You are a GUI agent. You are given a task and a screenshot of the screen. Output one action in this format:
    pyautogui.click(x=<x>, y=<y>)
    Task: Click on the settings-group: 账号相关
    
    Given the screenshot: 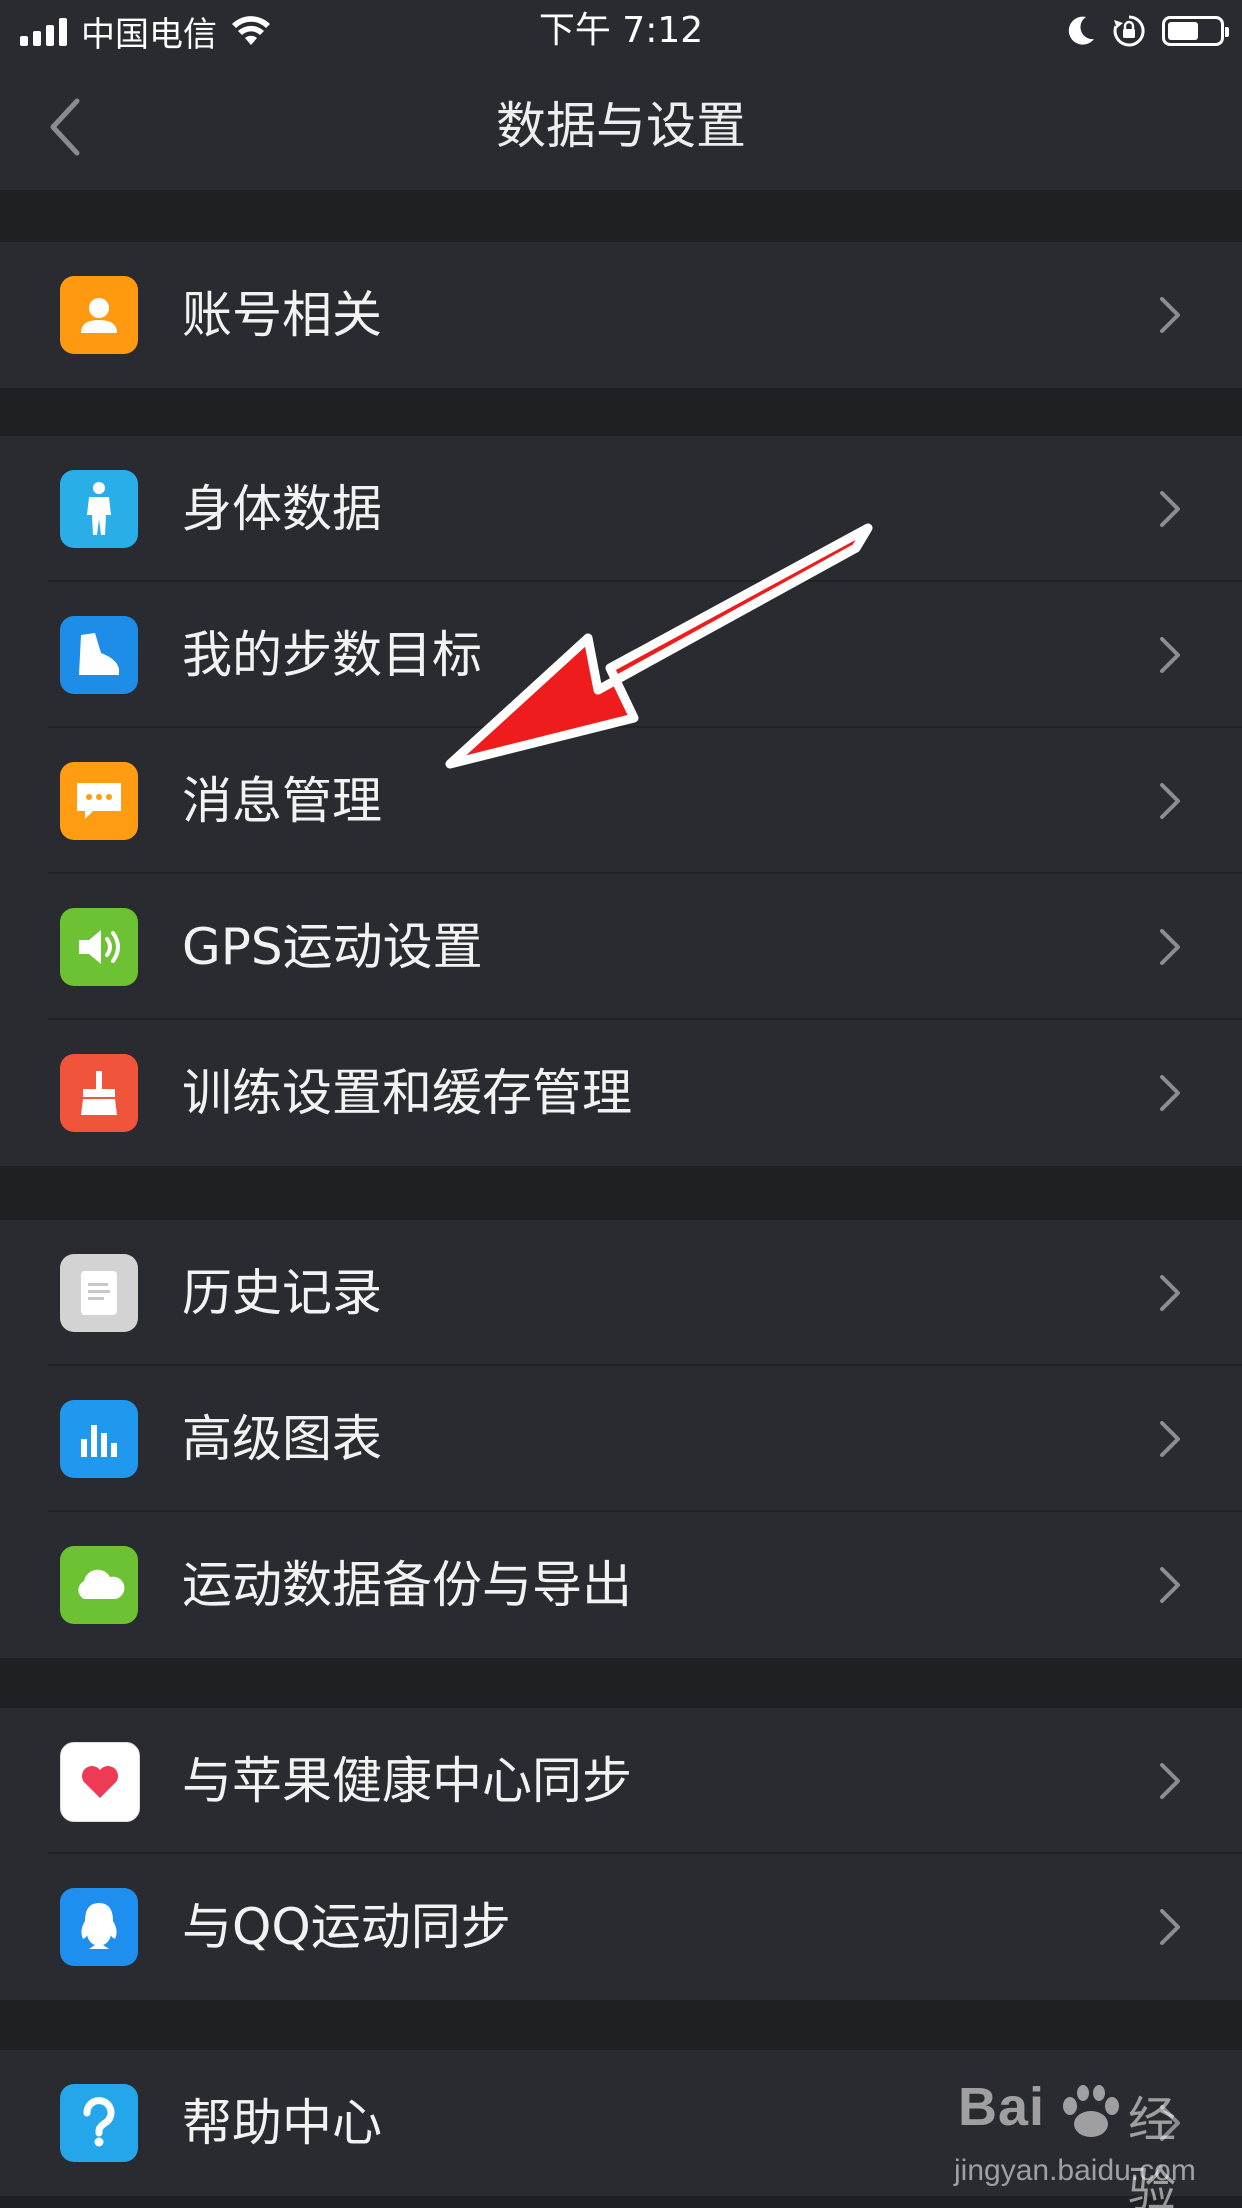 What is the action you would take?
    pyautogui.click(x=621, y=315)
    